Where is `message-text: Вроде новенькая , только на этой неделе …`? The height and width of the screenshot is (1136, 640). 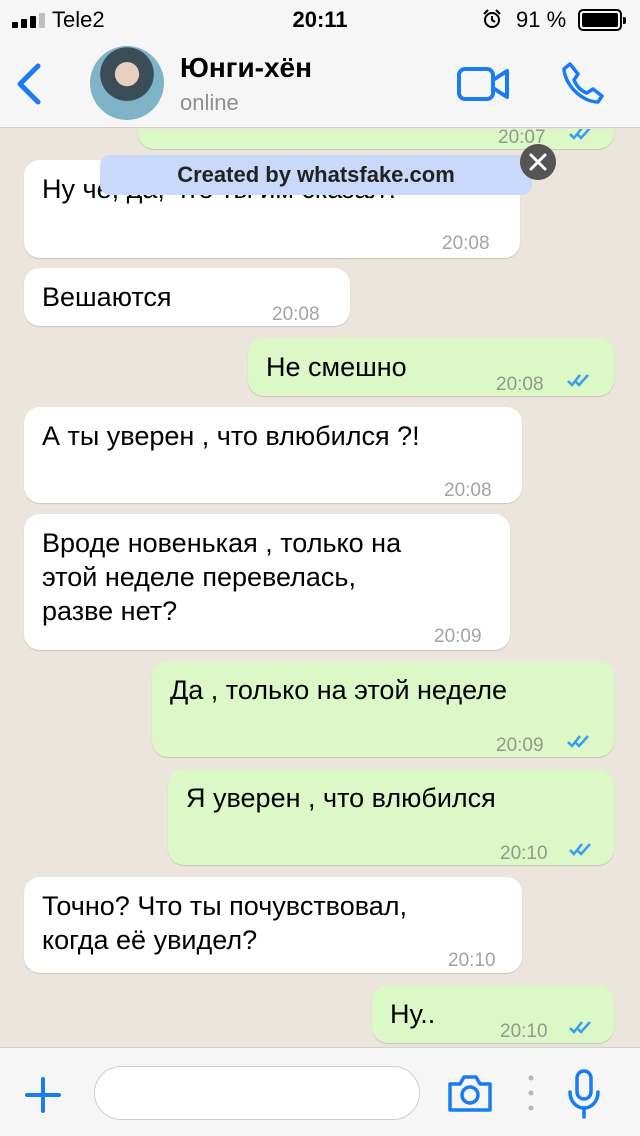
message-text: Вроде новенькая , только на этой неделе … is located at coordinates (222, 577).